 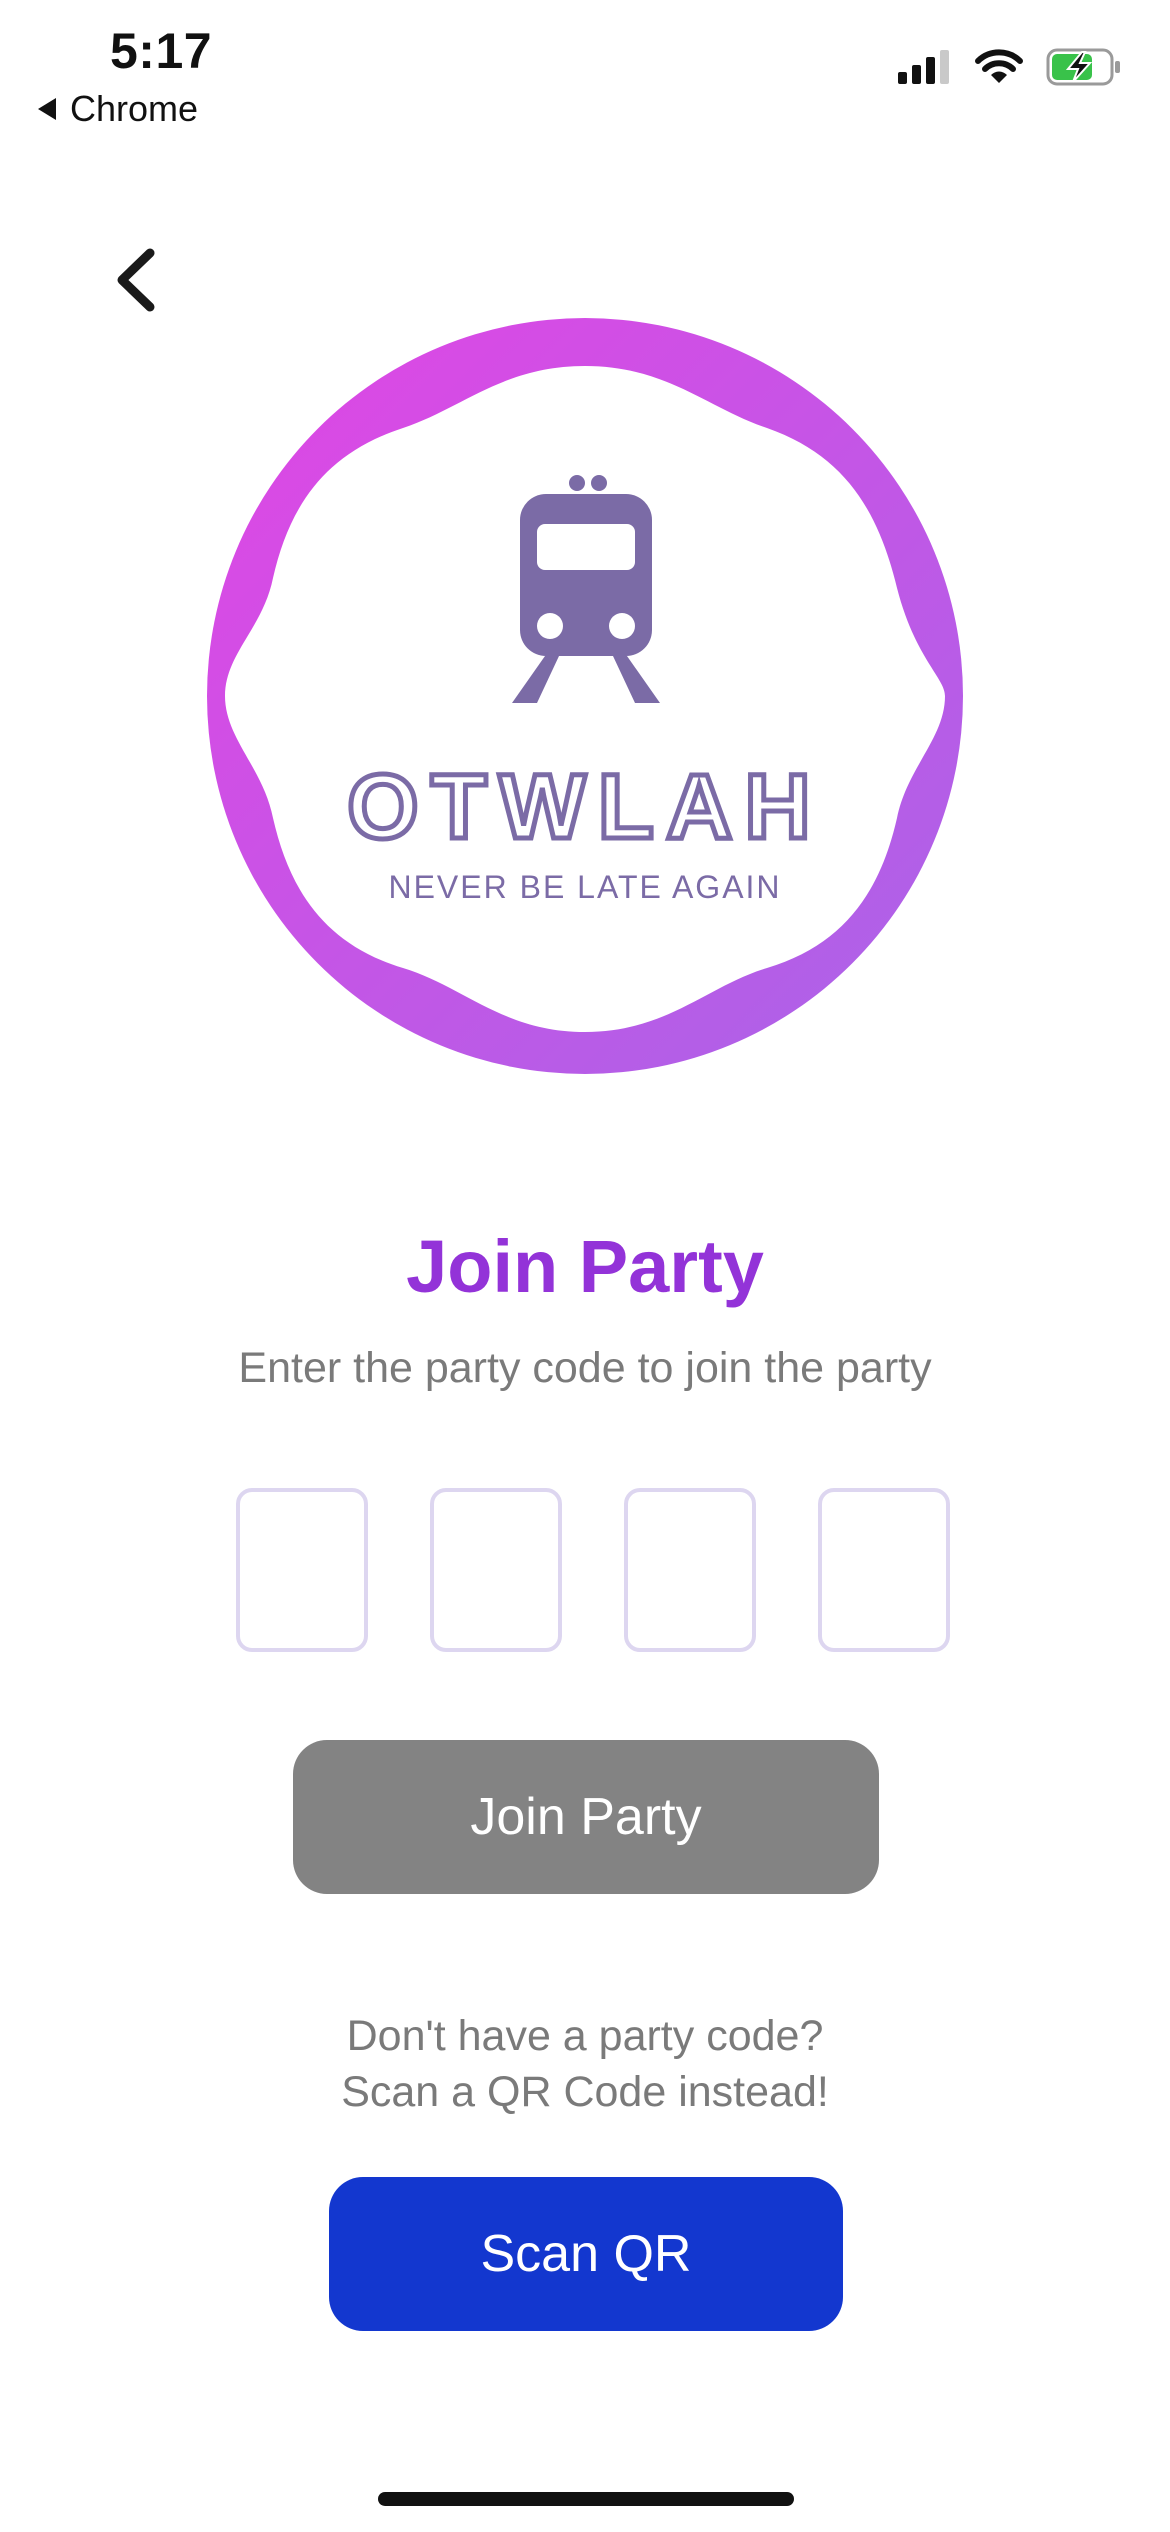 What do you see at coordinates (1083, 67) in the screenshot?
I see `battery-charging-icon` at bounding box center [1083, 67].